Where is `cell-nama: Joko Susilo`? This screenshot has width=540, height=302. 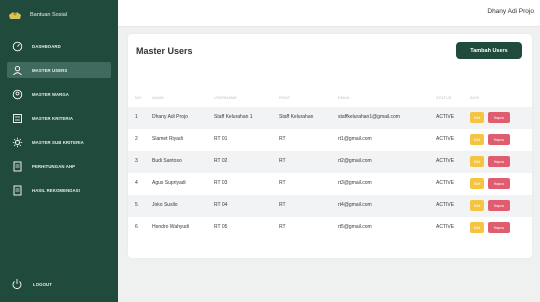
cell-nama: Joko Susilo is located at coordinates (165, 205).